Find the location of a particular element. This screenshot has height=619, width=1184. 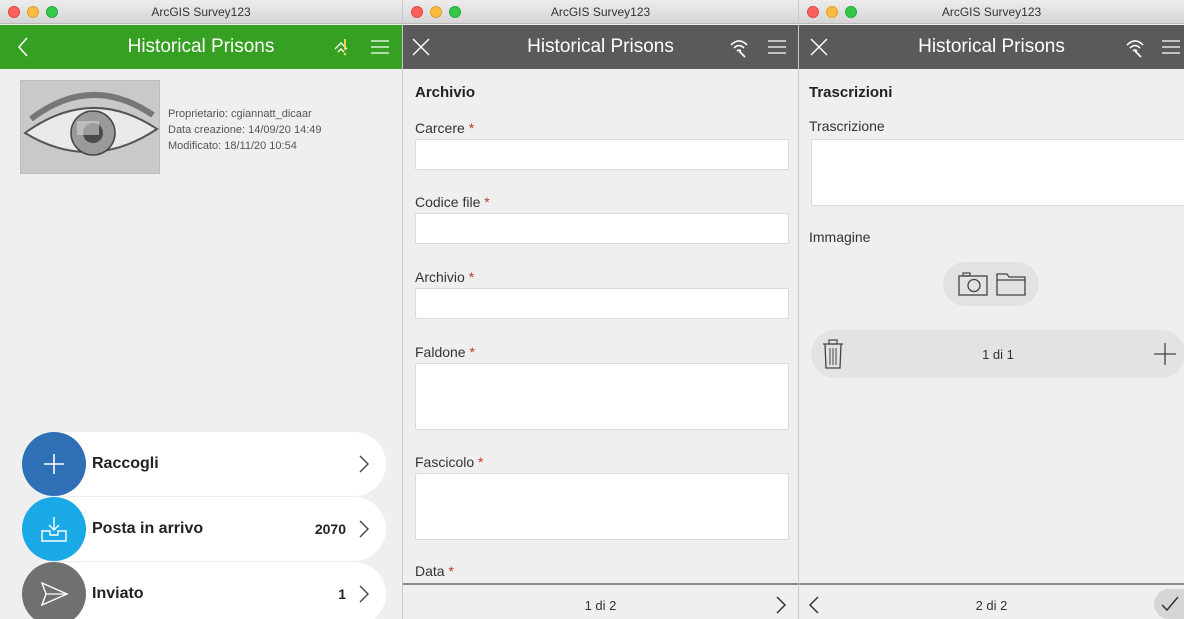

codice-file-input is located at coordinates (602, 228).